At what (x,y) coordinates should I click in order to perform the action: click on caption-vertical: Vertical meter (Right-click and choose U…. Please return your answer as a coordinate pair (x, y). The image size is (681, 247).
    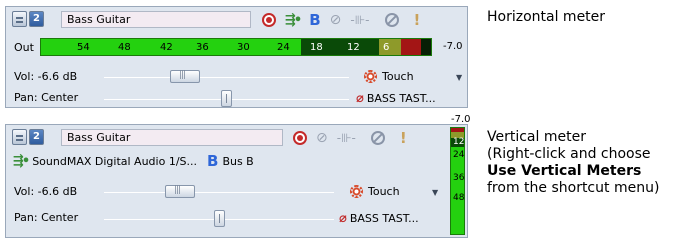
    Looking at the image, I should click on (573, 163).